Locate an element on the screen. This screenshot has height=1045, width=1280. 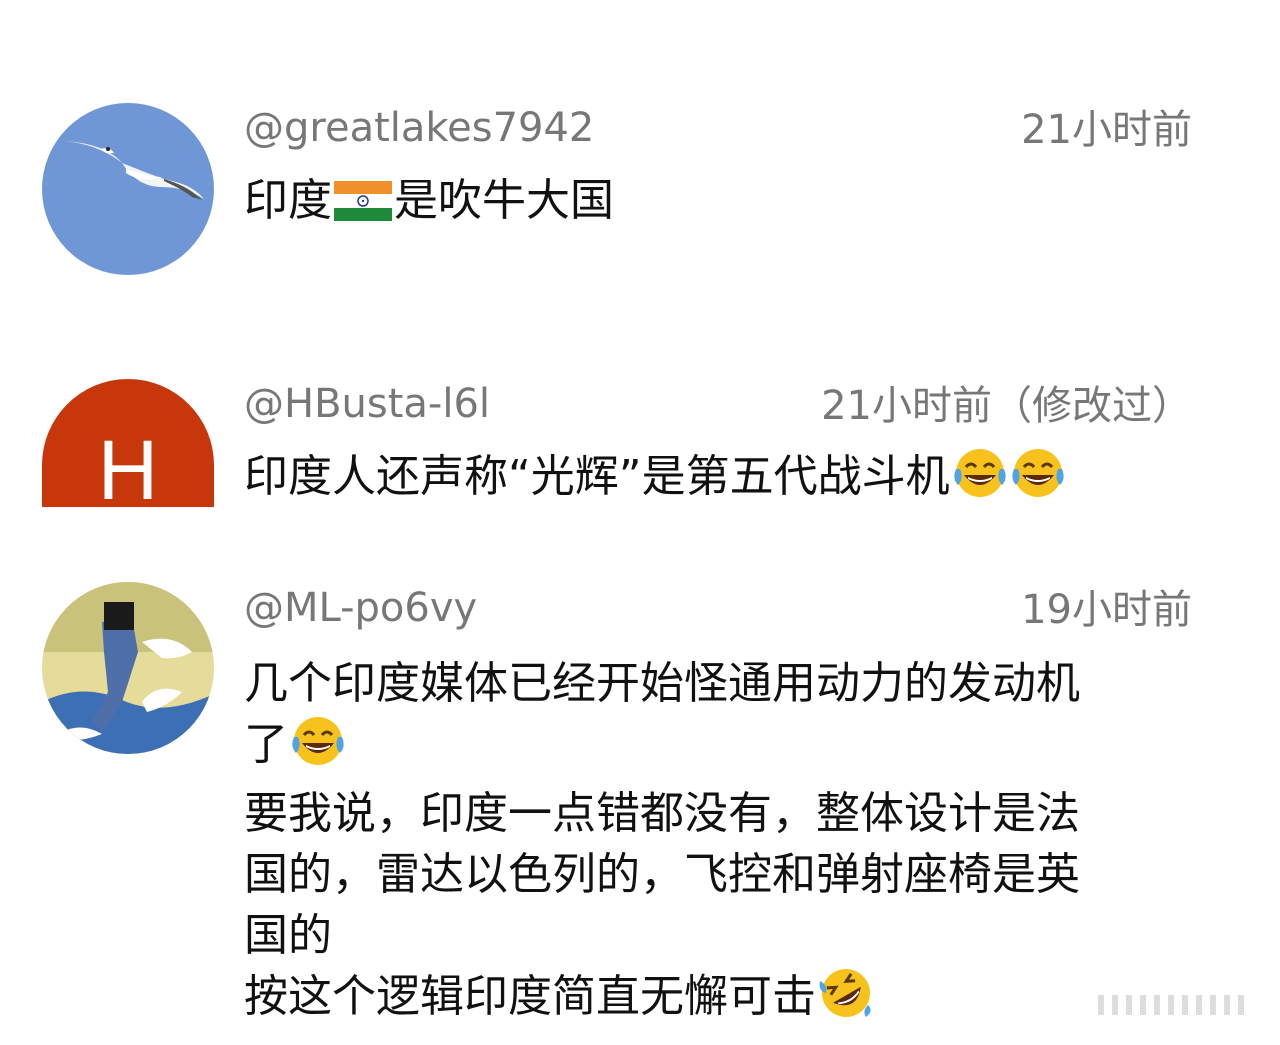
comment-line: 印度人还声称“光辉”是第五代战斗机 is located at coordinates (724, 480).